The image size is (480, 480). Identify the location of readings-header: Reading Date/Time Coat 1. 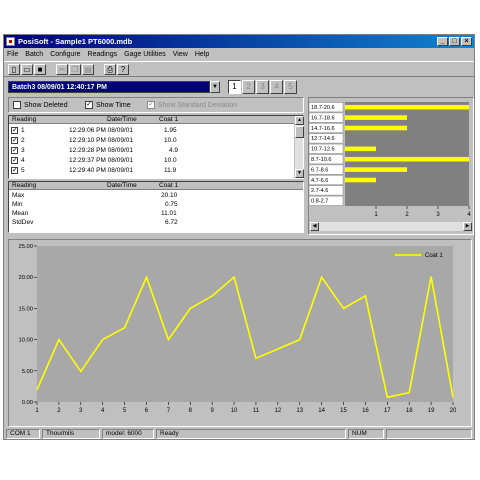
(152, 120).